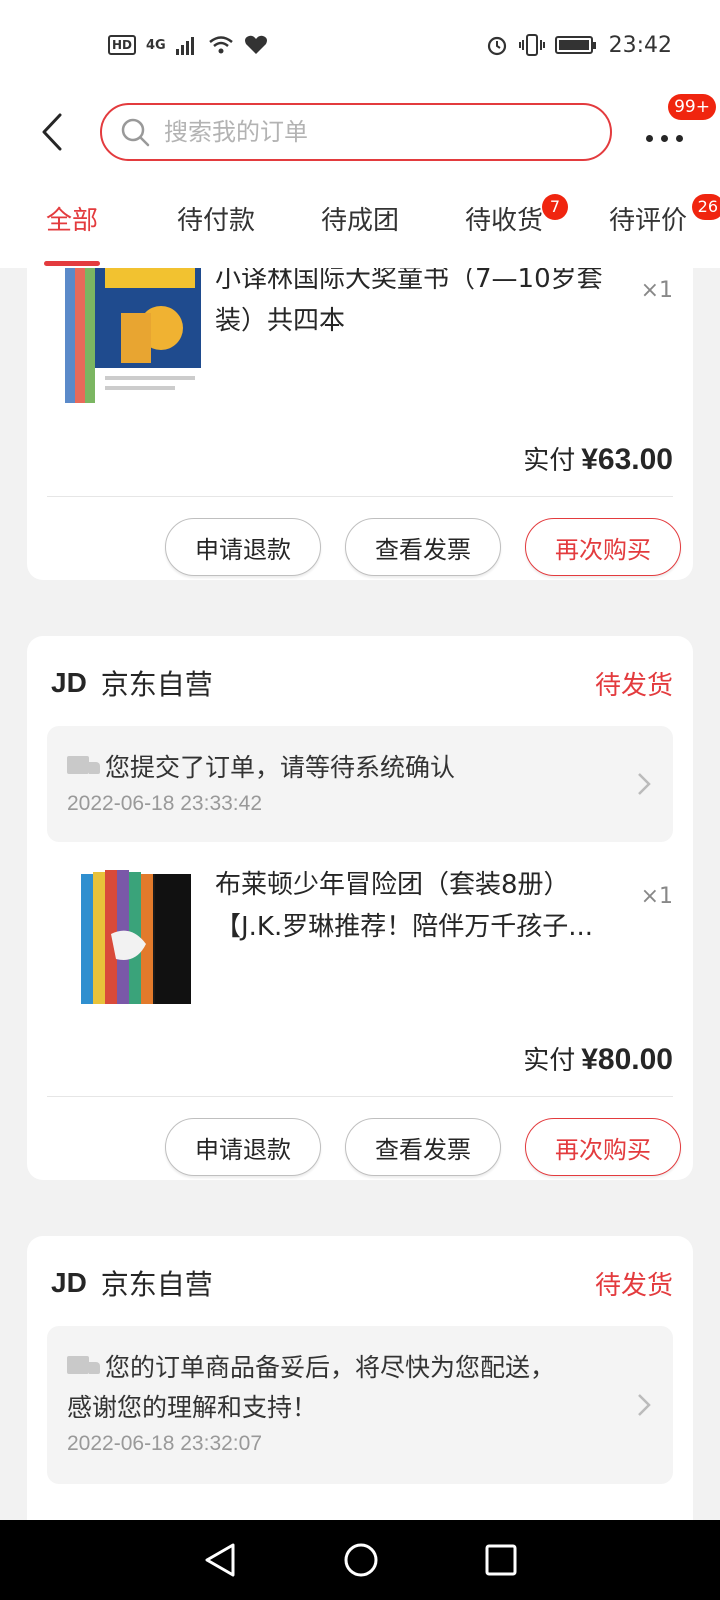  What do you see at coordinates (192, 1407) in the screenshot?
I see `tracking-message-line2: 感谢您的理解和支持！` at bounding box center [192, 1407].